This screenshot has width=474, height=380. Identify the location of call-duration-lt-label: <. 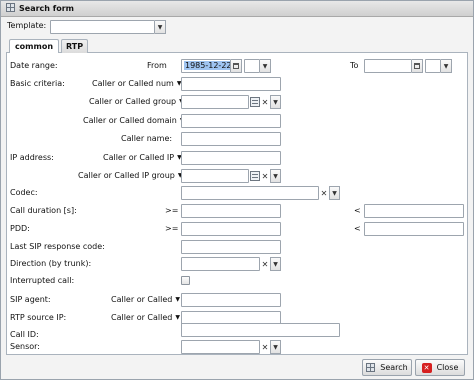
(357, 210).